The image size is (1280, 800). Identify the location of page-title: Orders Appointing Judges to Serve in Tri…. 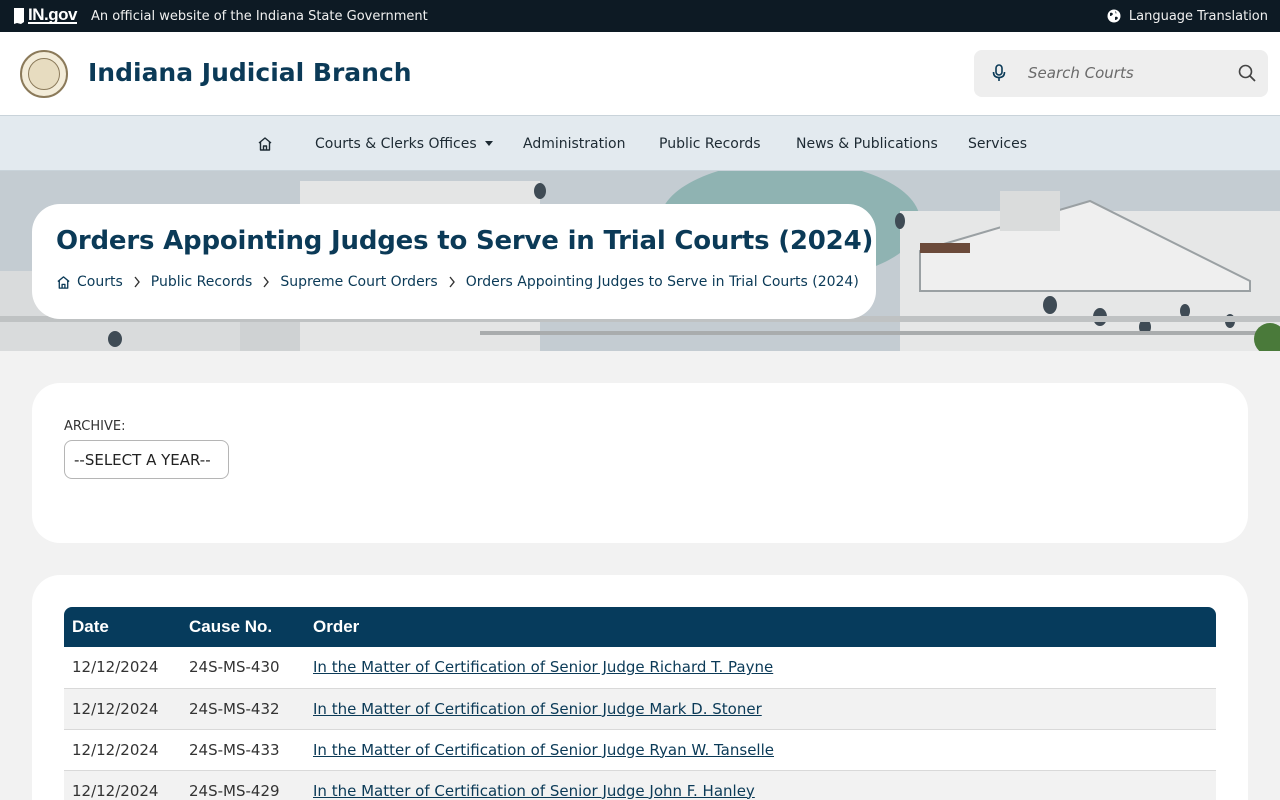
(465, 241).